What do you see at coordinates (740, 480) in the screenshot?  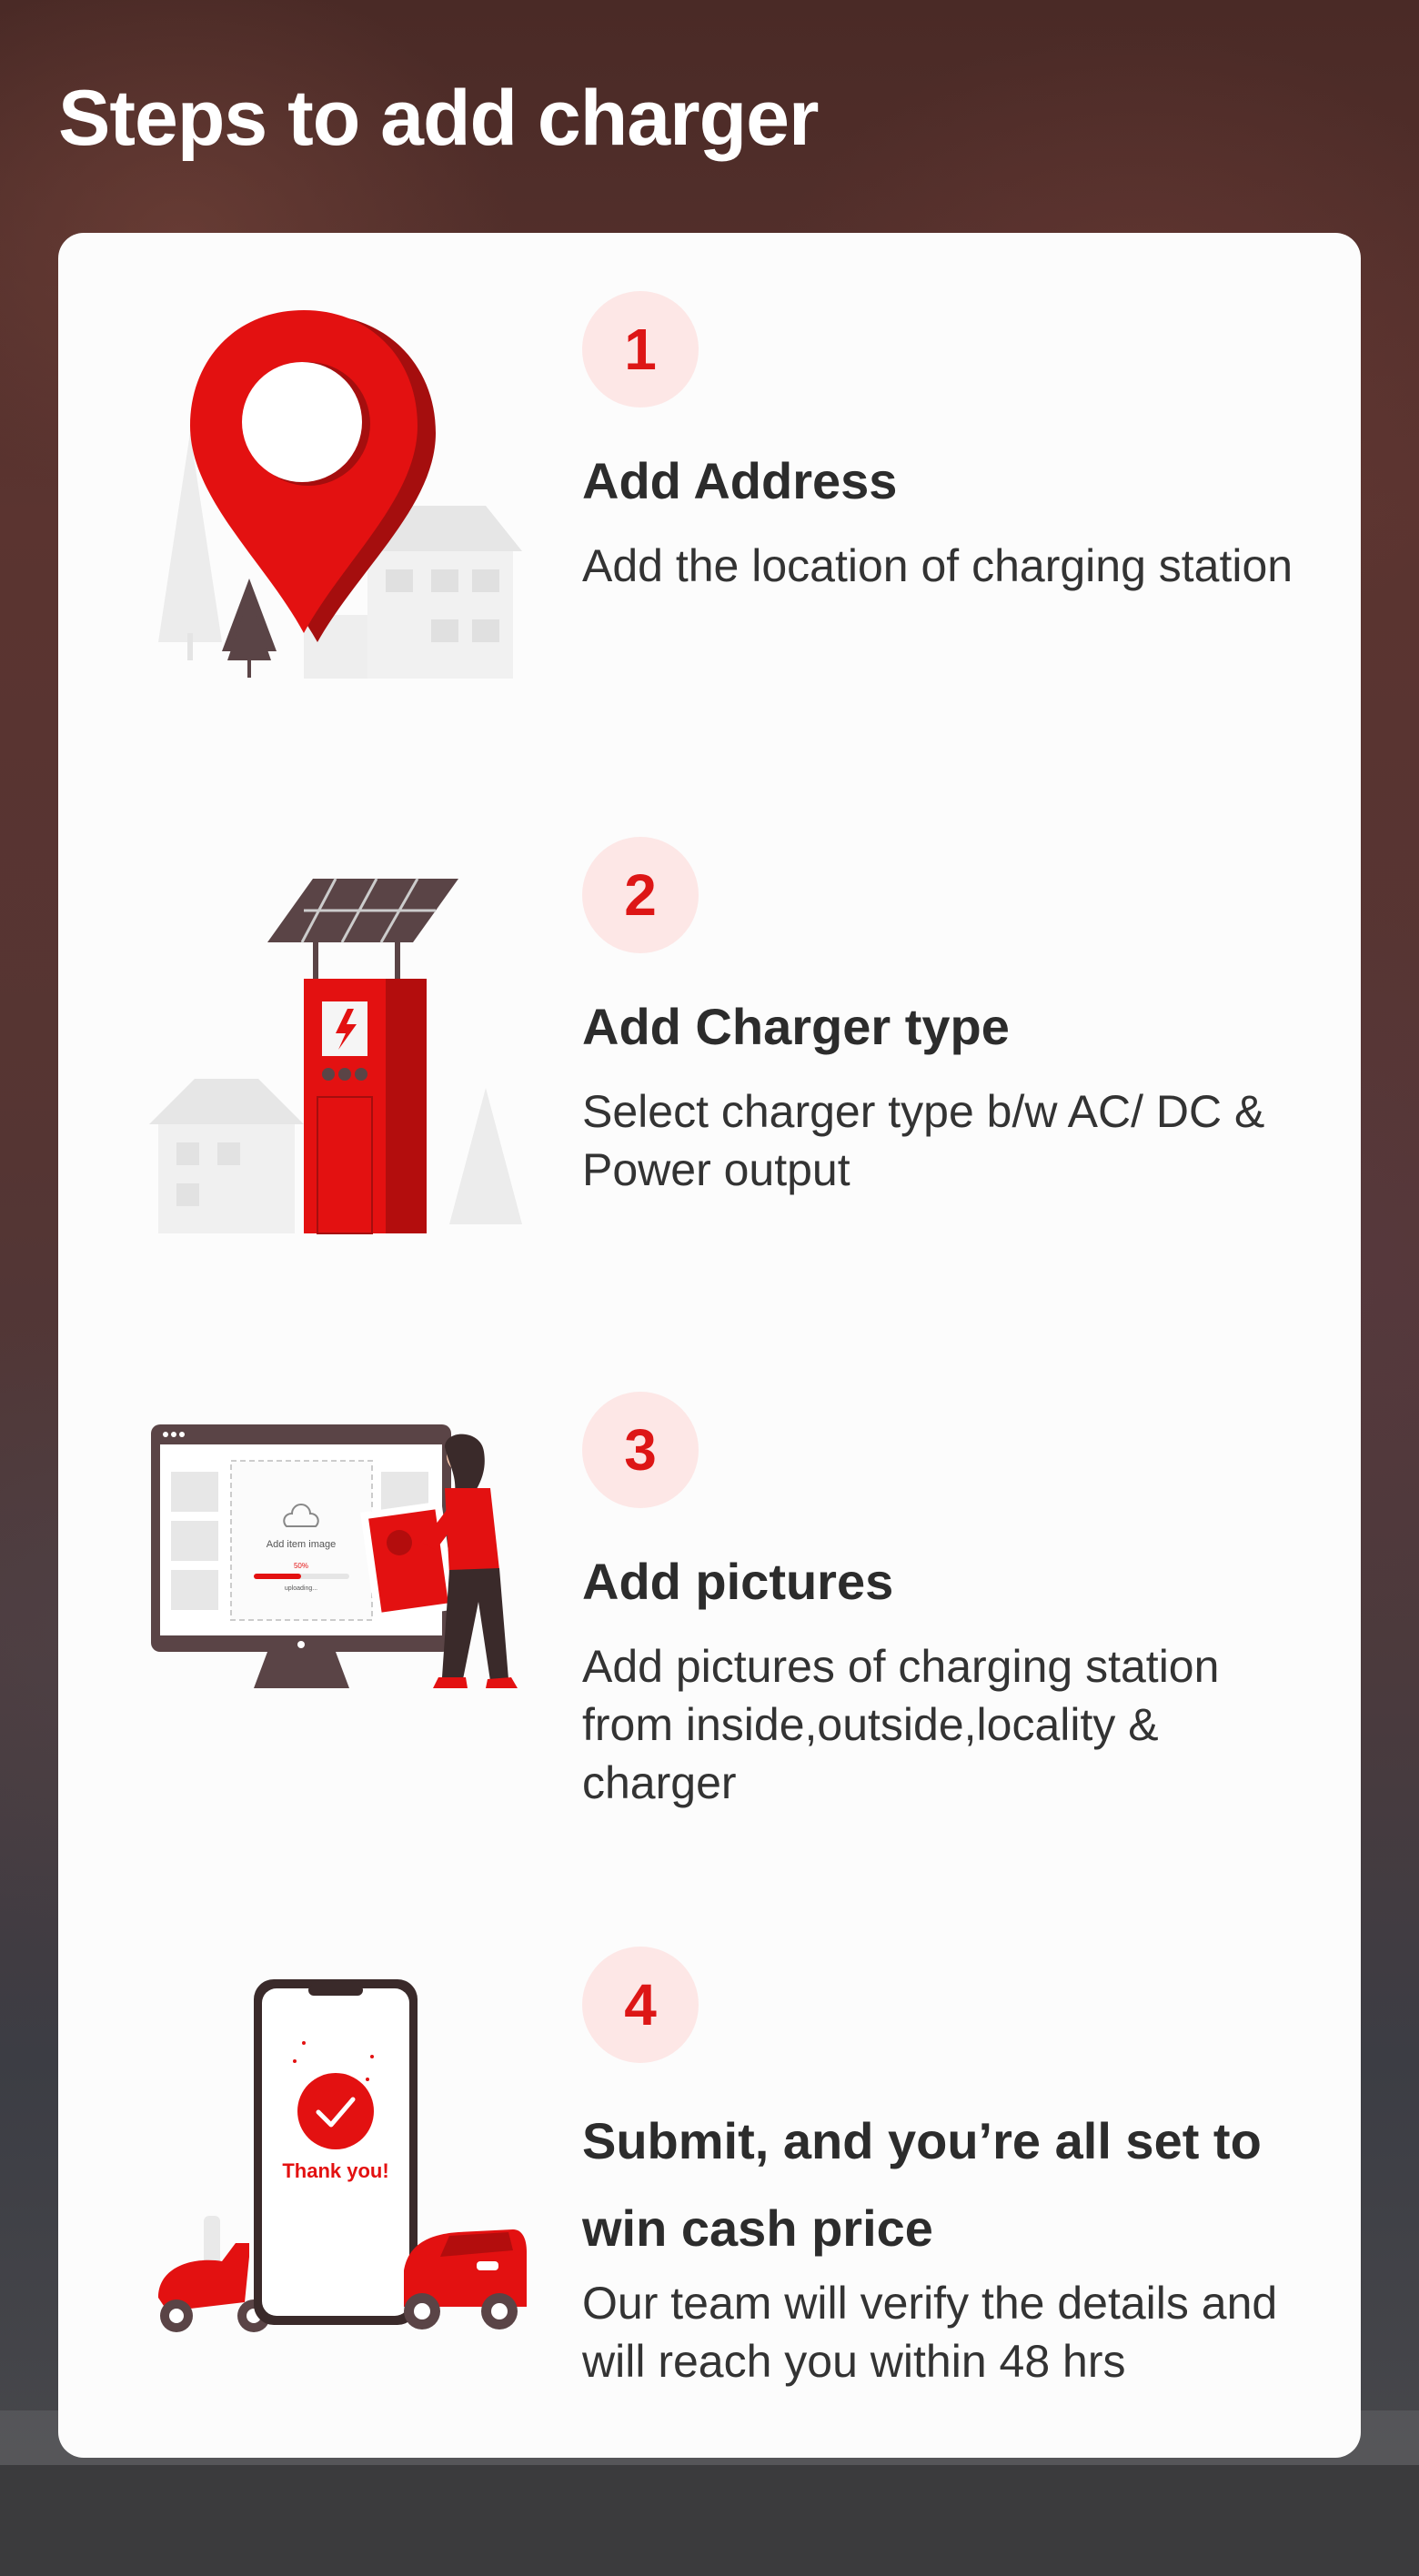 I see `step-title: Add Address` at bounding box center [740, 480].